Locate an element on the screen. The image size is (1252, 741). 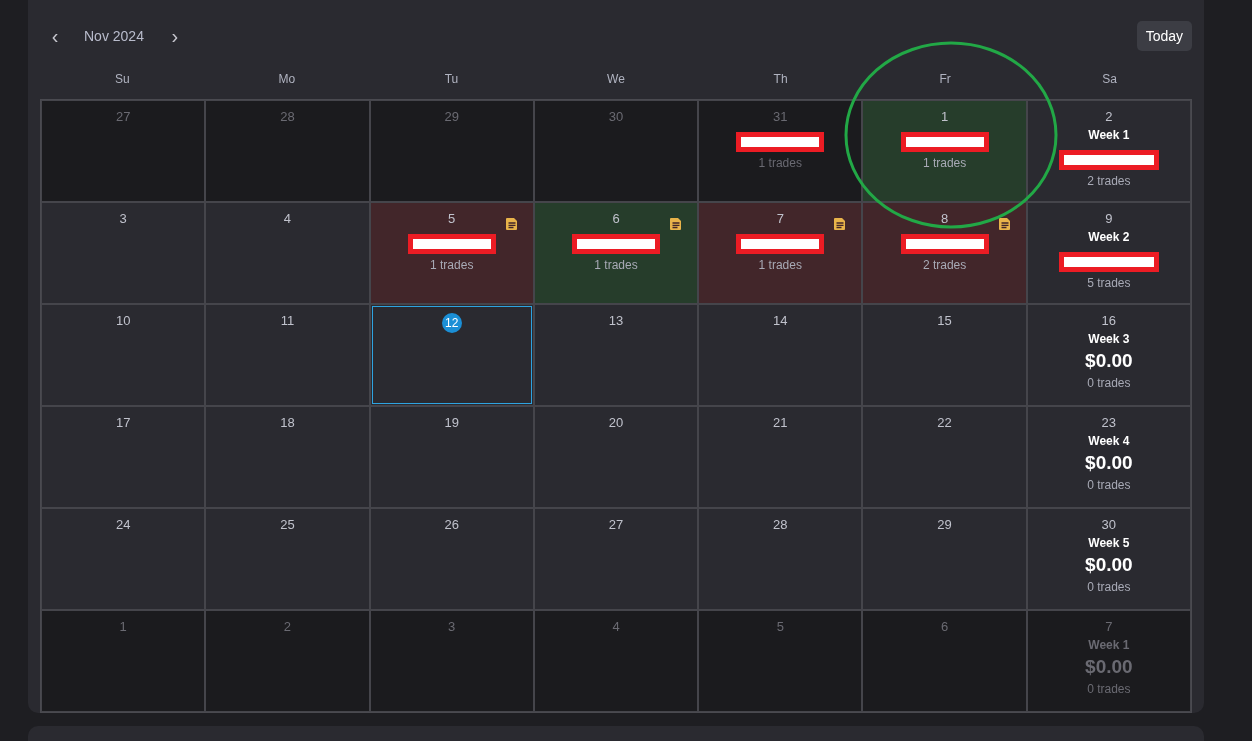
weekday-label: We is located at coordinates (616, 80).